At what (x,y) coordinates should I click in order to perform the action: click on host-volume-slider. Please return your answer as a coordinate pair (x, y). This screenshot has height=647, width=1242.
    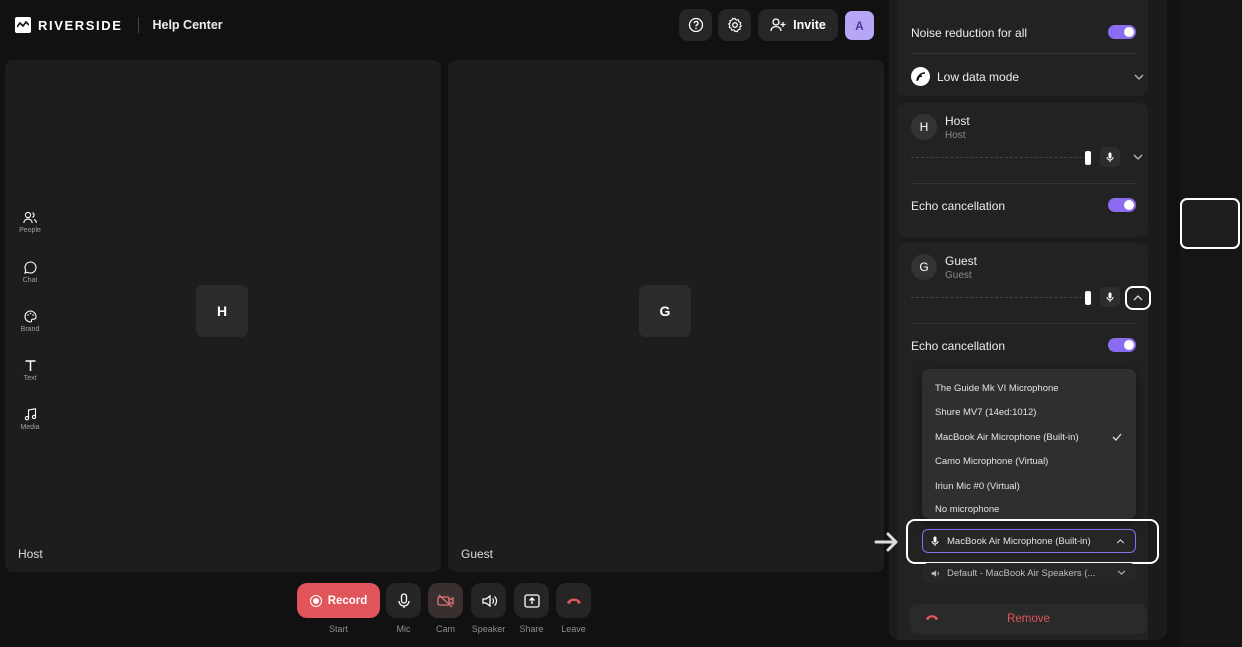
    Looking at the image, I should click on (1001, 158).